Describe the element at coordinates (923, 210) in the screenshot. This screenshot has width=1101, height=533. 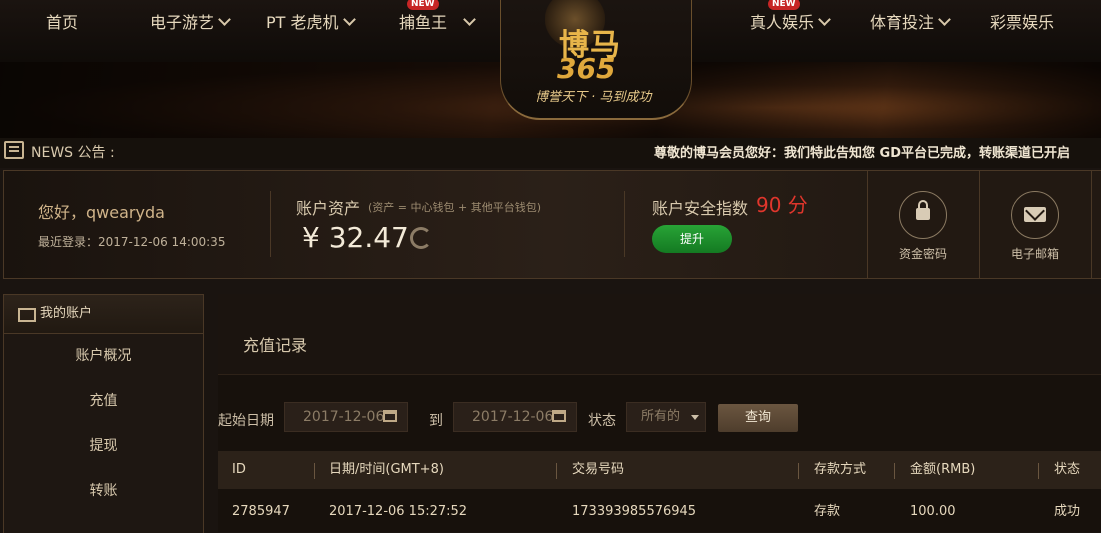
I see `lock-icon` at that location.